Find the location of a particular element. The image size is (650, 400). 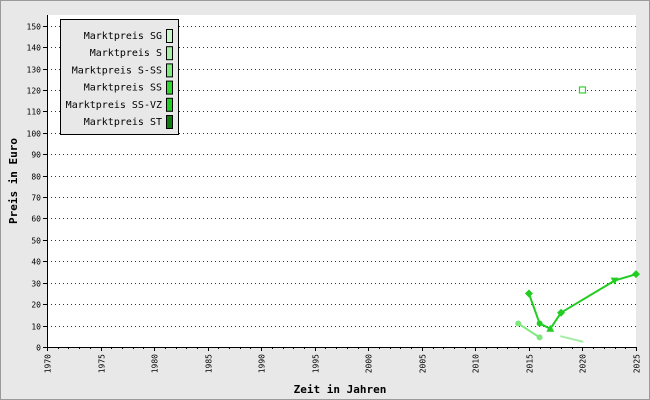

y-tick-label: 140 is located at coordinates (34, 48).